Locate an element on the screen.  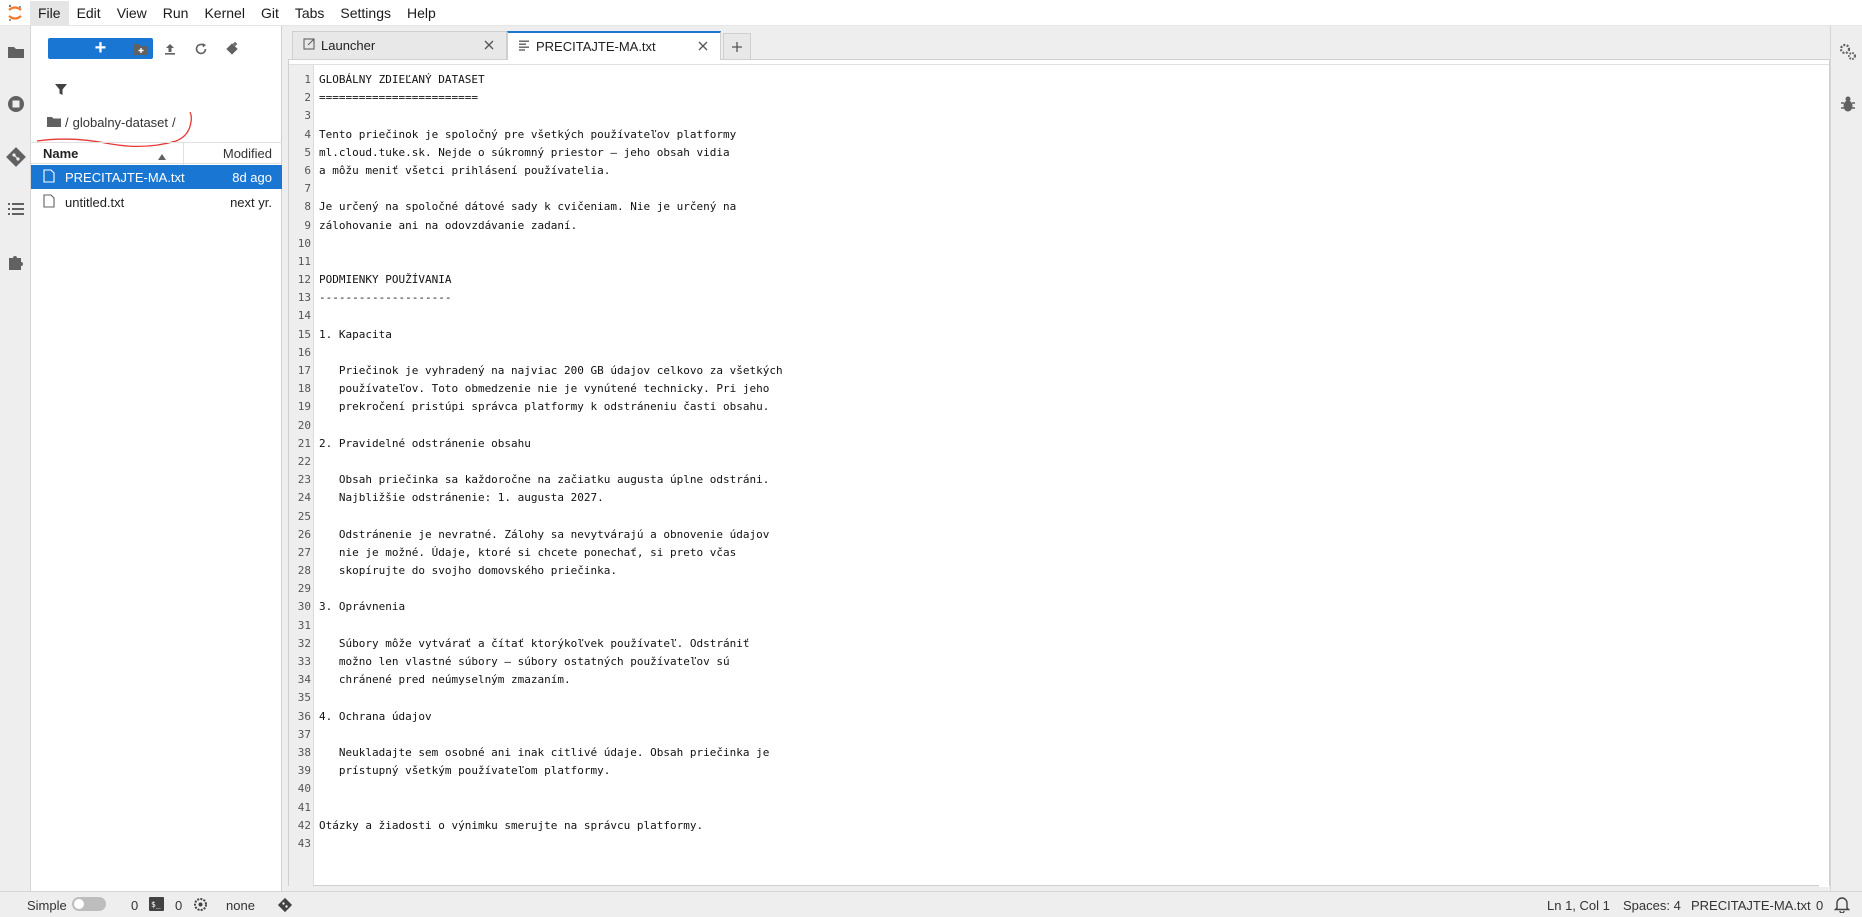
editor-line: 22 is located at coordinates (536, 462).